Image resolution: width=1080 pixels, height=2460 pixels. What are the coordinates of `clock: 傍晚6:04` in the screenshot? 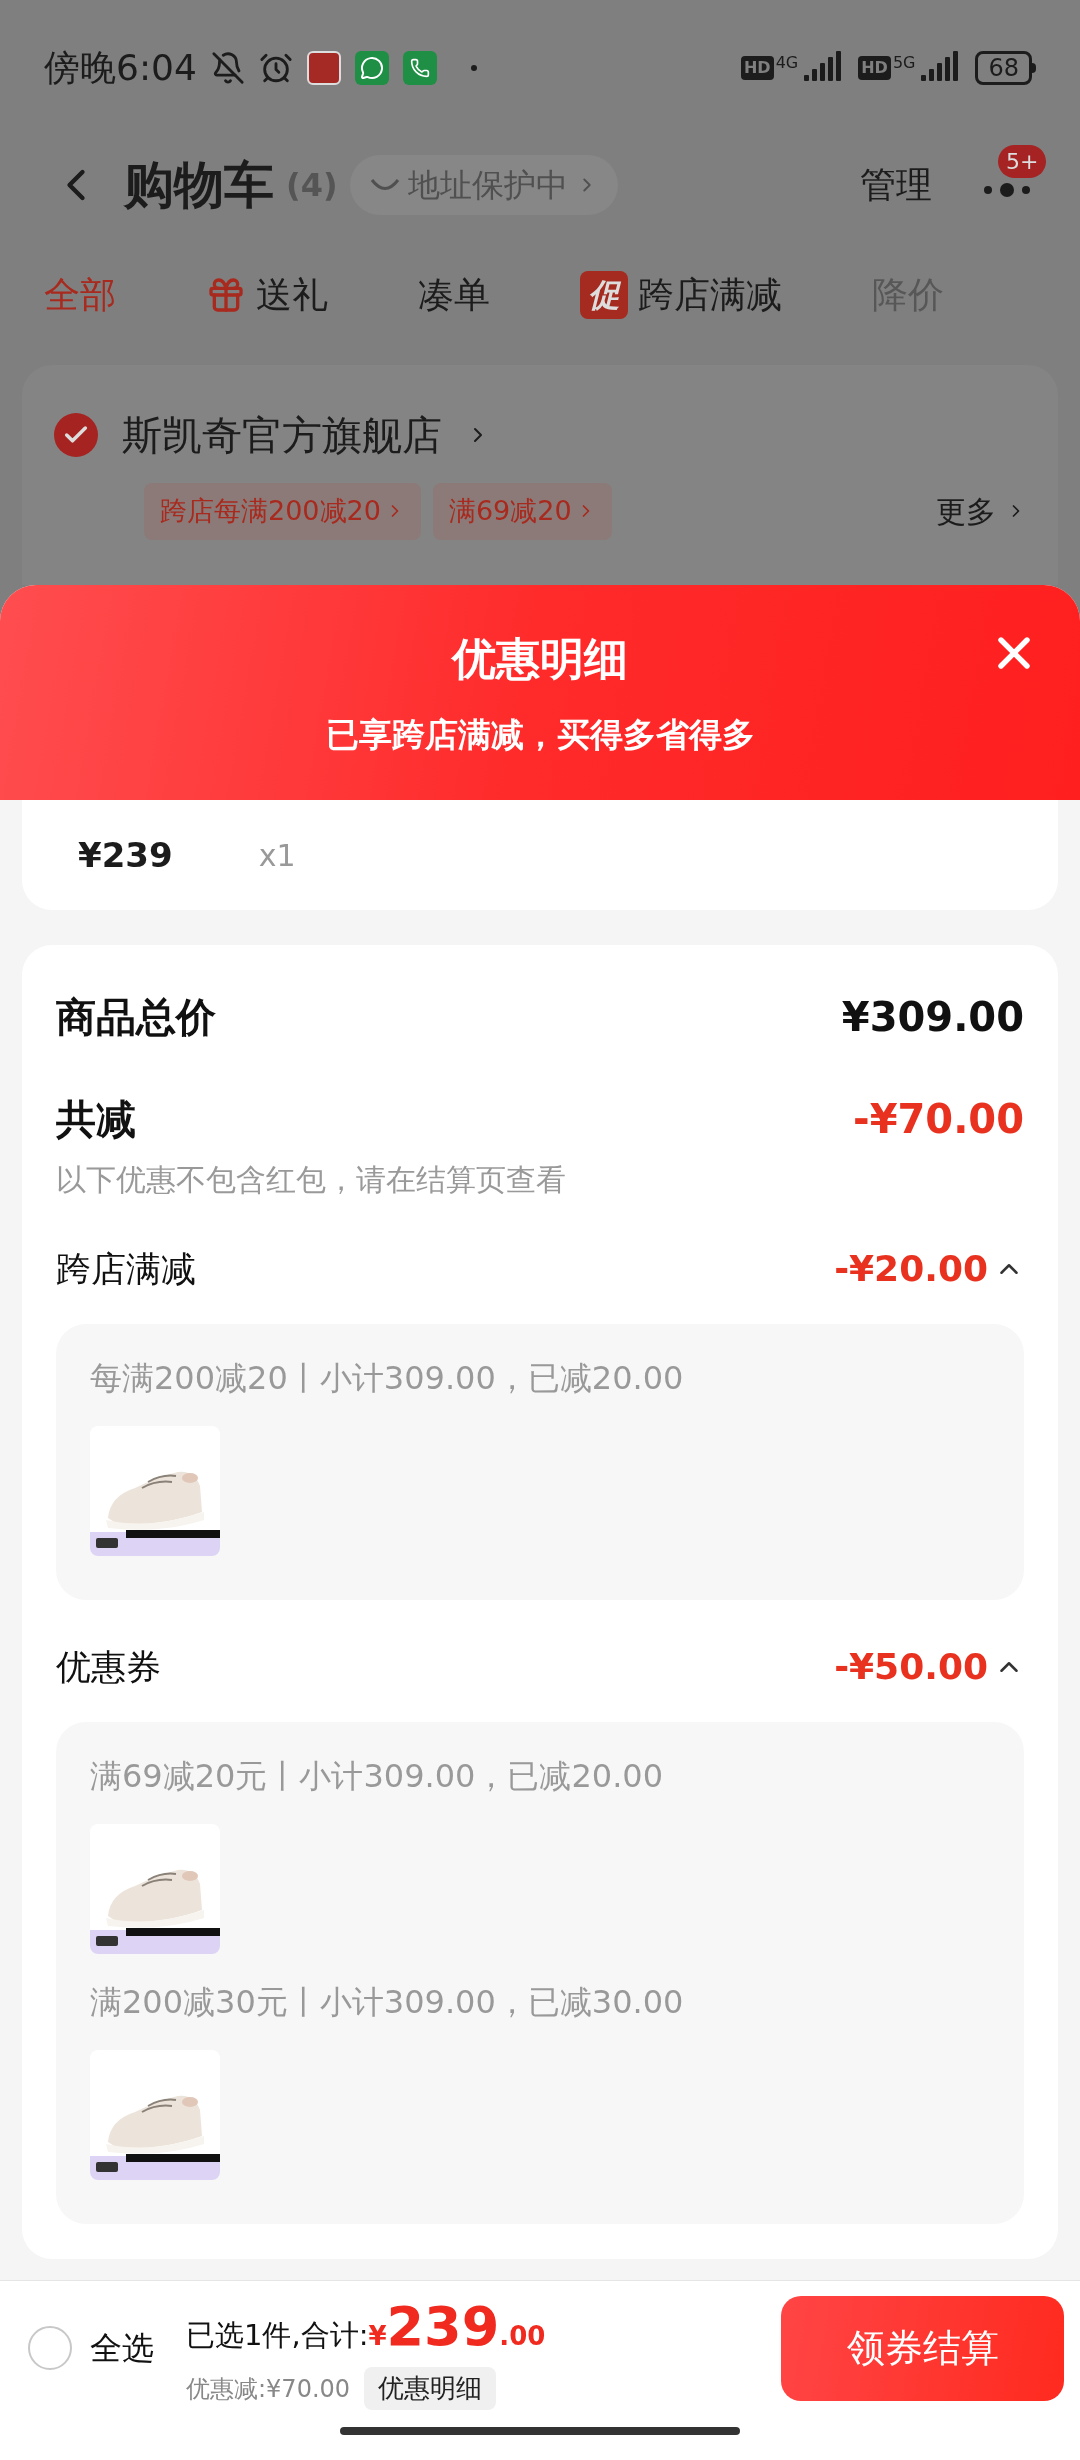 It's located at (120, 67).